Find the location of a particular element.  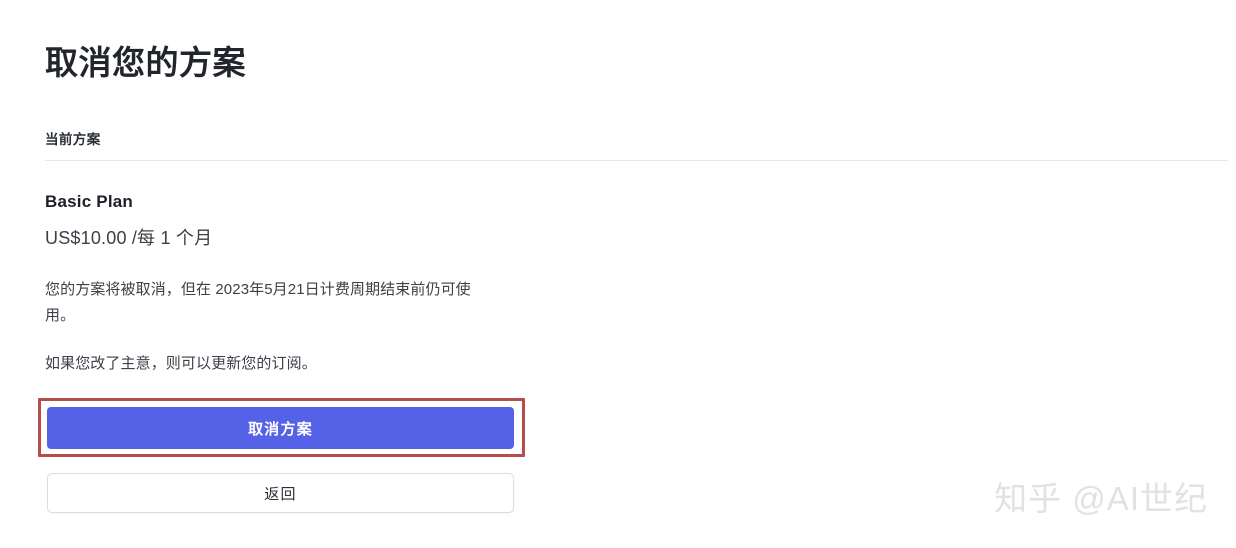

renew-notice-text: 如果您改了主意，则可以更新您的订阅。 is located at coordinates (181, 363).